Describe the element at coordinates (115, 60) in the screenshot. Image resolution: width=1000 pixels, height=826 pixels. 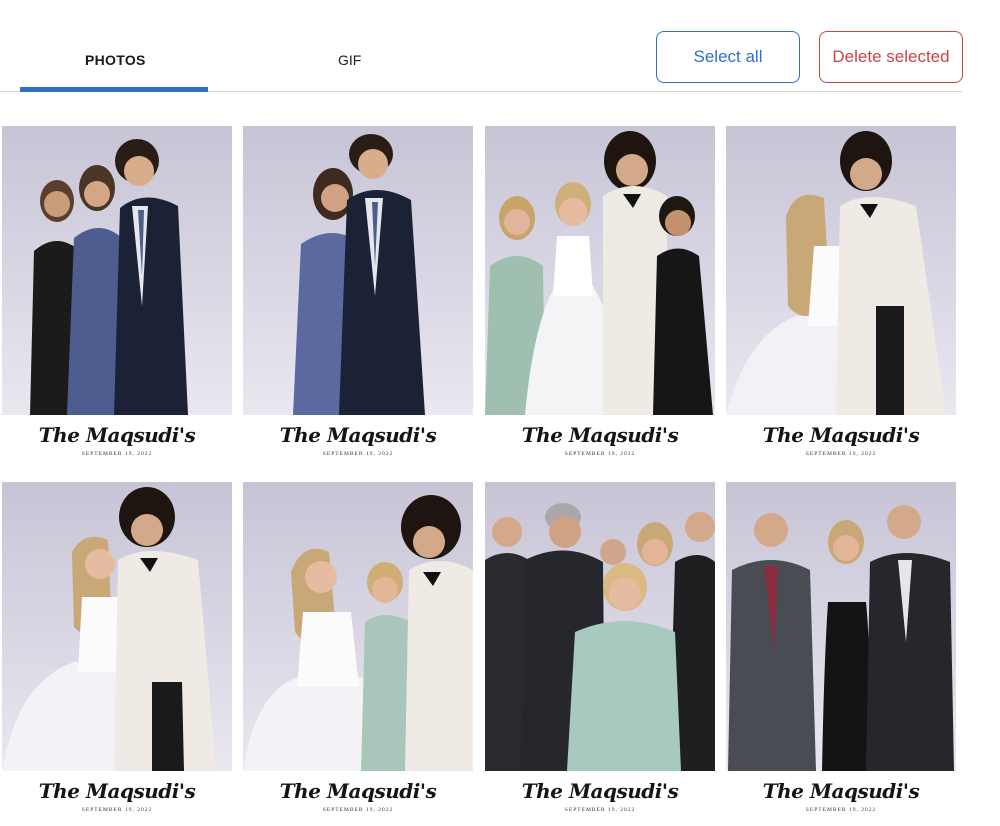
I see `tab-photos: PHOTOS` at that location.